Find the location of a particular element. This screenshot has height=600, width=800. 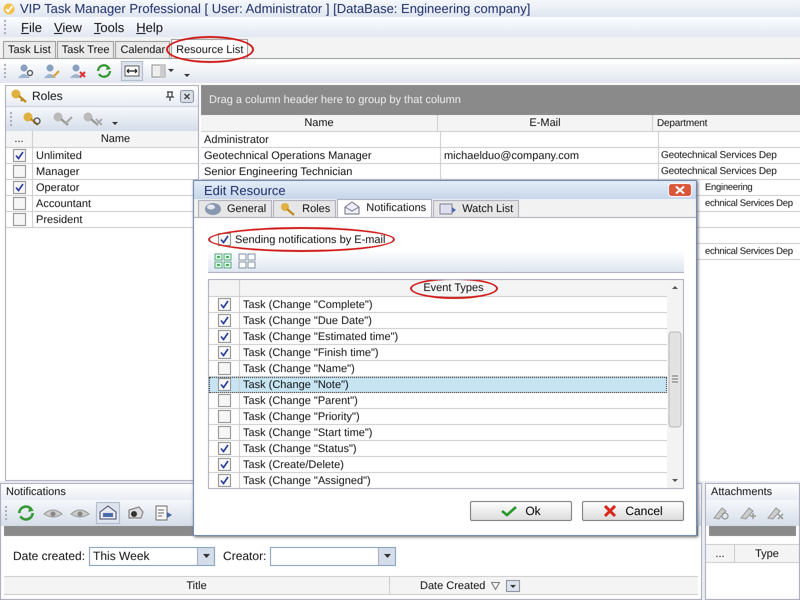

window-title: VIP Task Manager Professional [ User: Administrator ] [DataBase: Engineering company] is located at coordinates (275, 8).